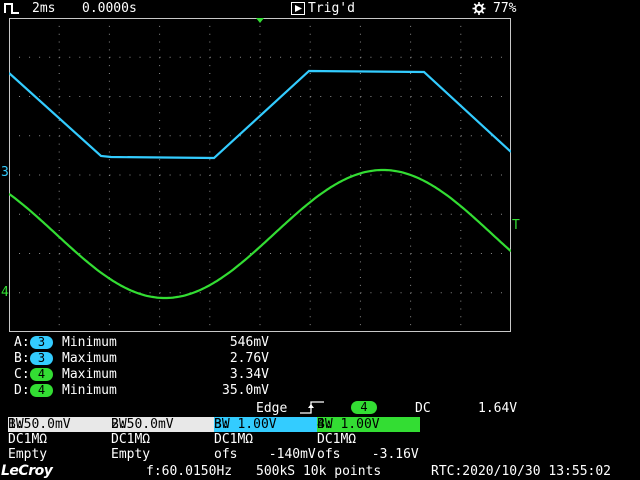 The image size is (640, 480). What do you see at coordinates (521, 471) in the screenshot?
I see `realtime-clock: RTC:2020/10/30 13:55:02` at bounding box center [521, 471].